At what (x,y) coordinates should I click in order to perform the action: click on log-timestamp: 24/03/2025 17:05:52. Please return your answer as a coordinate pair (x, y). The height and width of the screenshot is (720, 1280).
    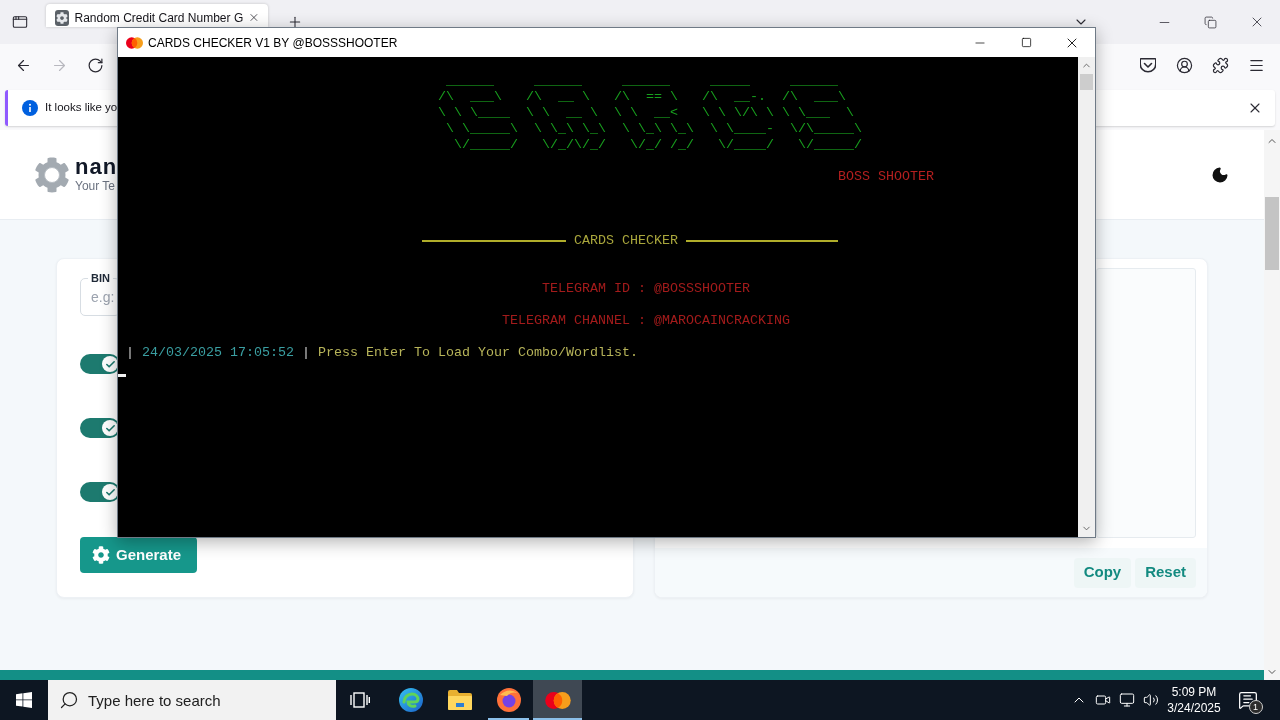
    Looking at the image, I should click on (218, 353).